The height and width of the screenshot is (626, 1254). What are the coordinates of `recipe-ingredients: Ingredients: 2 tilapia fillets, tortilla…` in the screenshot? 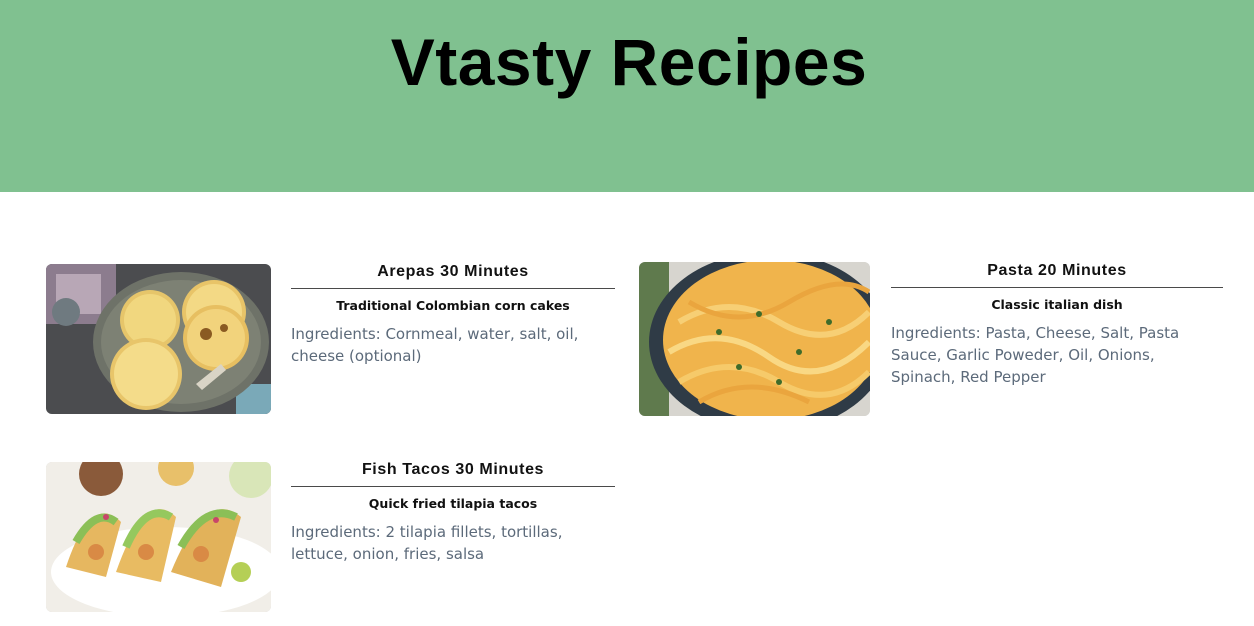 It's located at (427, 543).